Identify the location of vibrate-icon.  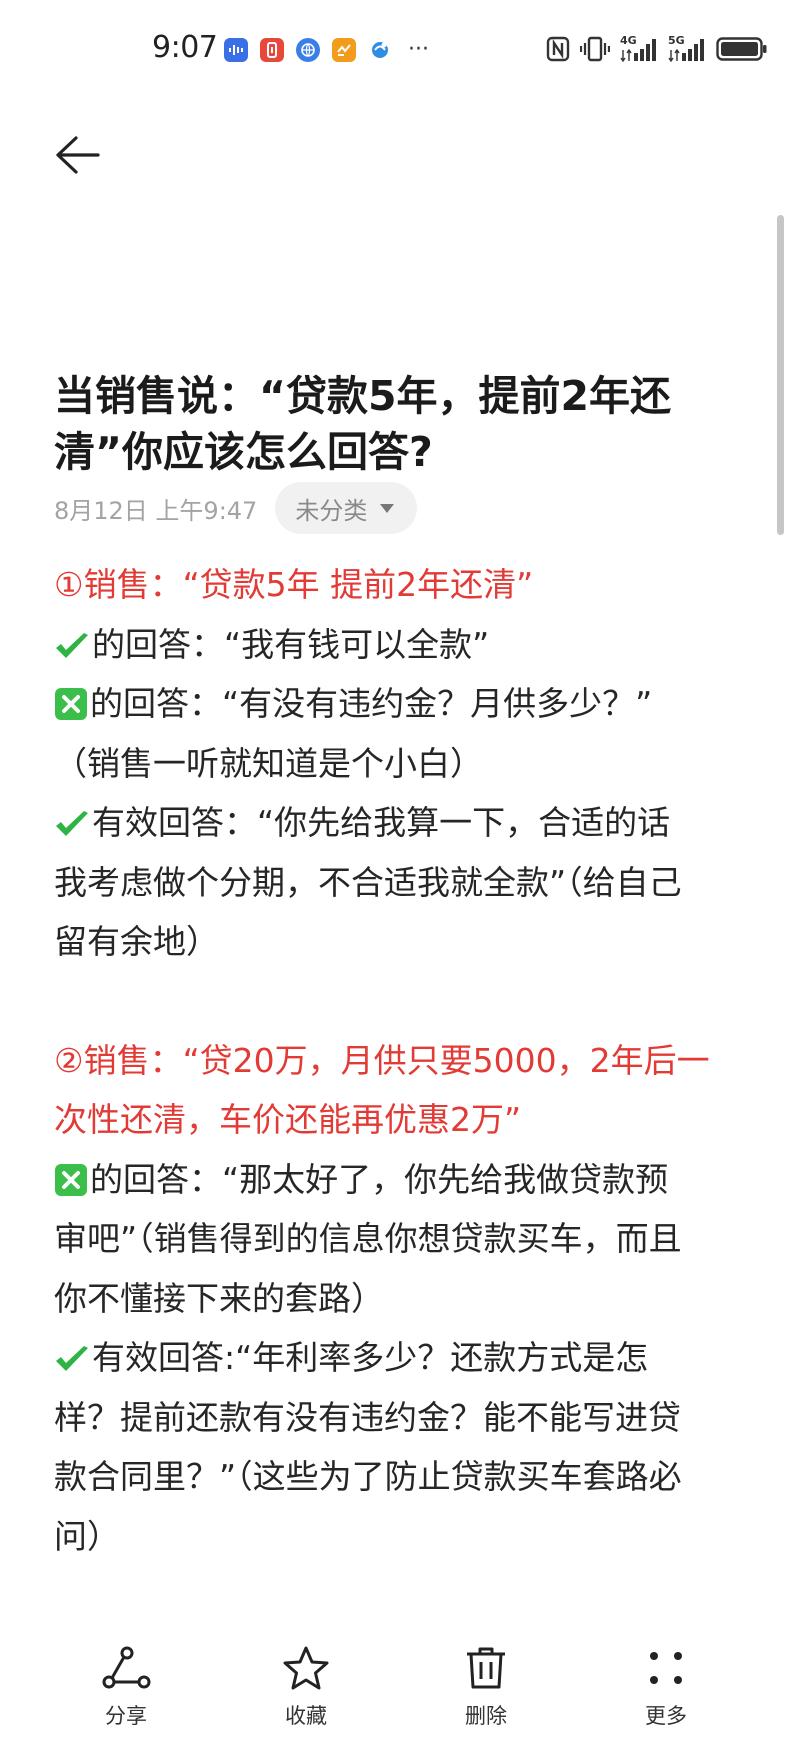
(595, 49).